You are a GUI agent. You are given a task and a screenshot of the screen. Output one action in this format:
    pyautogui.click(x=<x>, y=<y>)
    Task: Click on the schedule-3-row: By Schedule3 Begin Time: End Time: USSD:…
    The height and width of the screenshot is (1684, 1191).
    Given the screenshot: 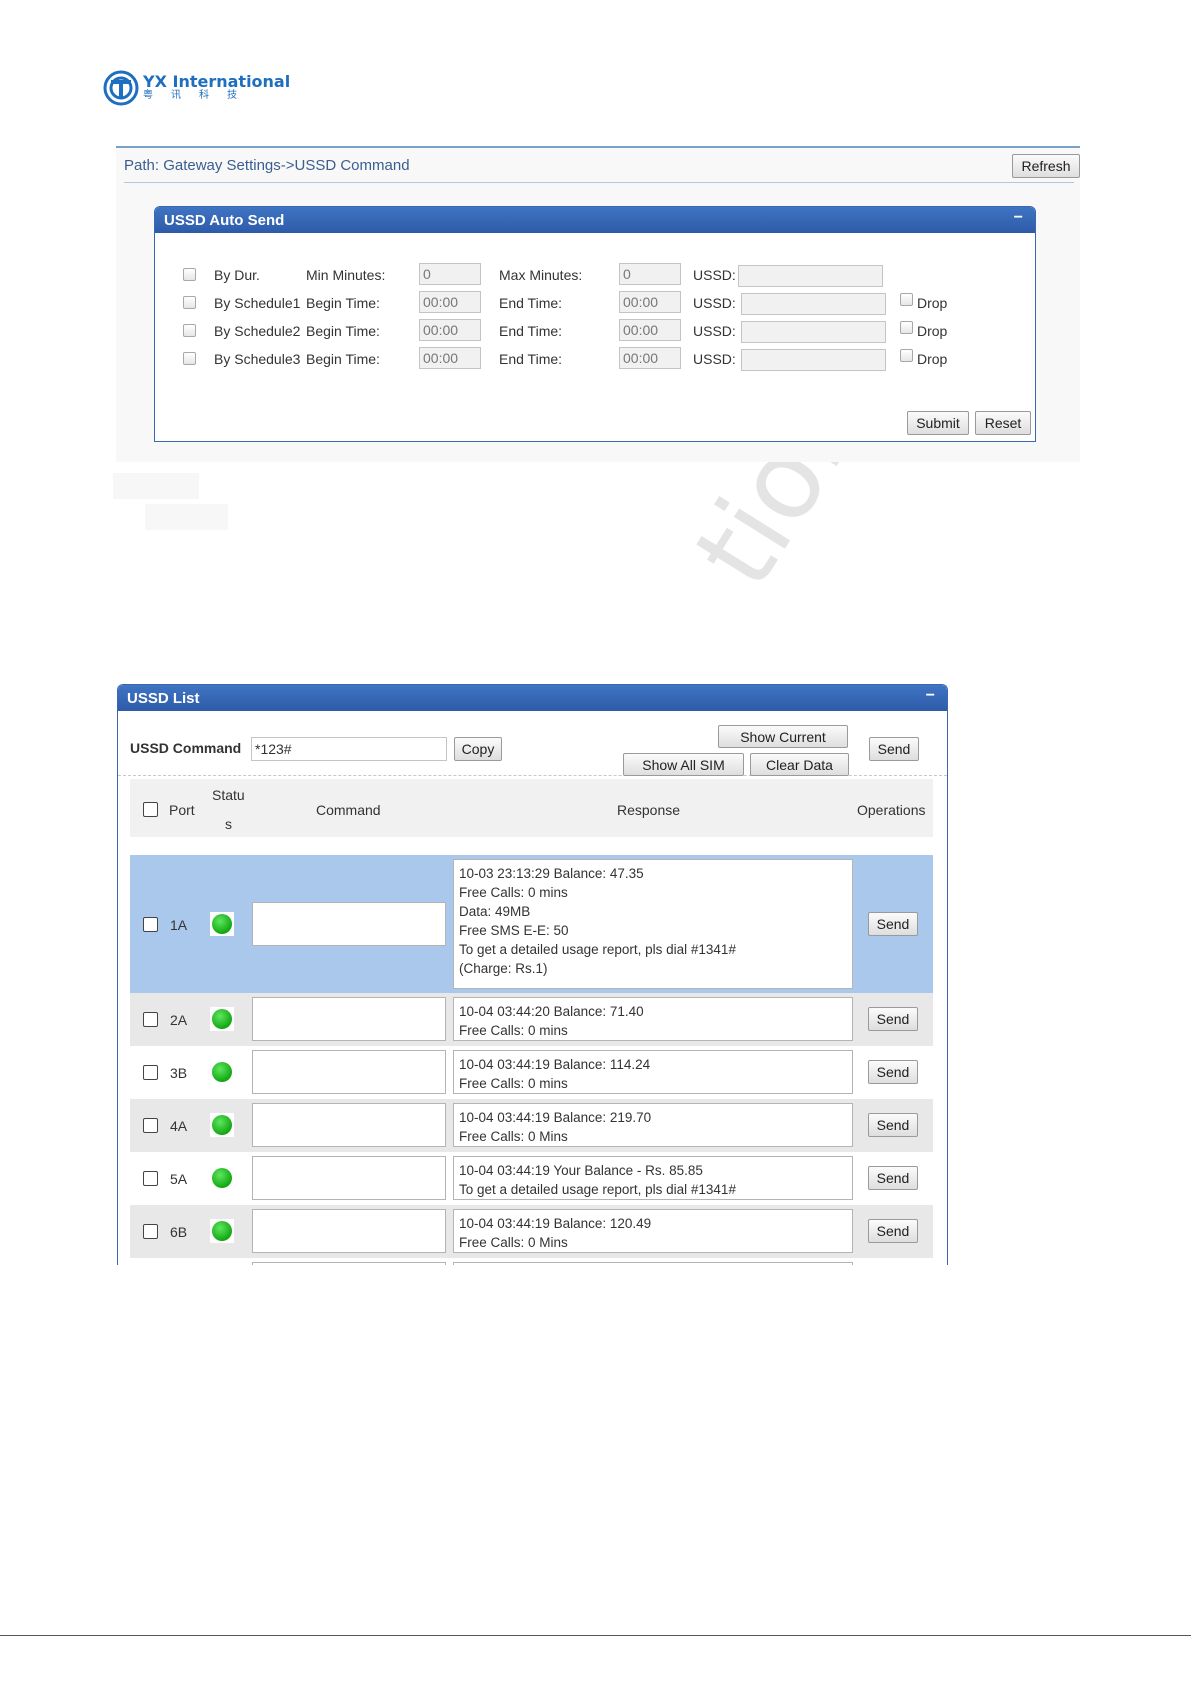 What is the action you would take?
    pyautogui.click(x=595, y=359)
    